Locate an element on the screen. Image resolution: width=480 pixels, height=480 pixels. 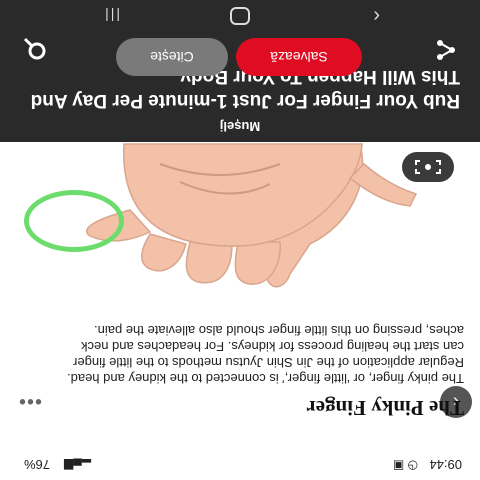
battery-level: 76% is located at coordinates (37, 464).